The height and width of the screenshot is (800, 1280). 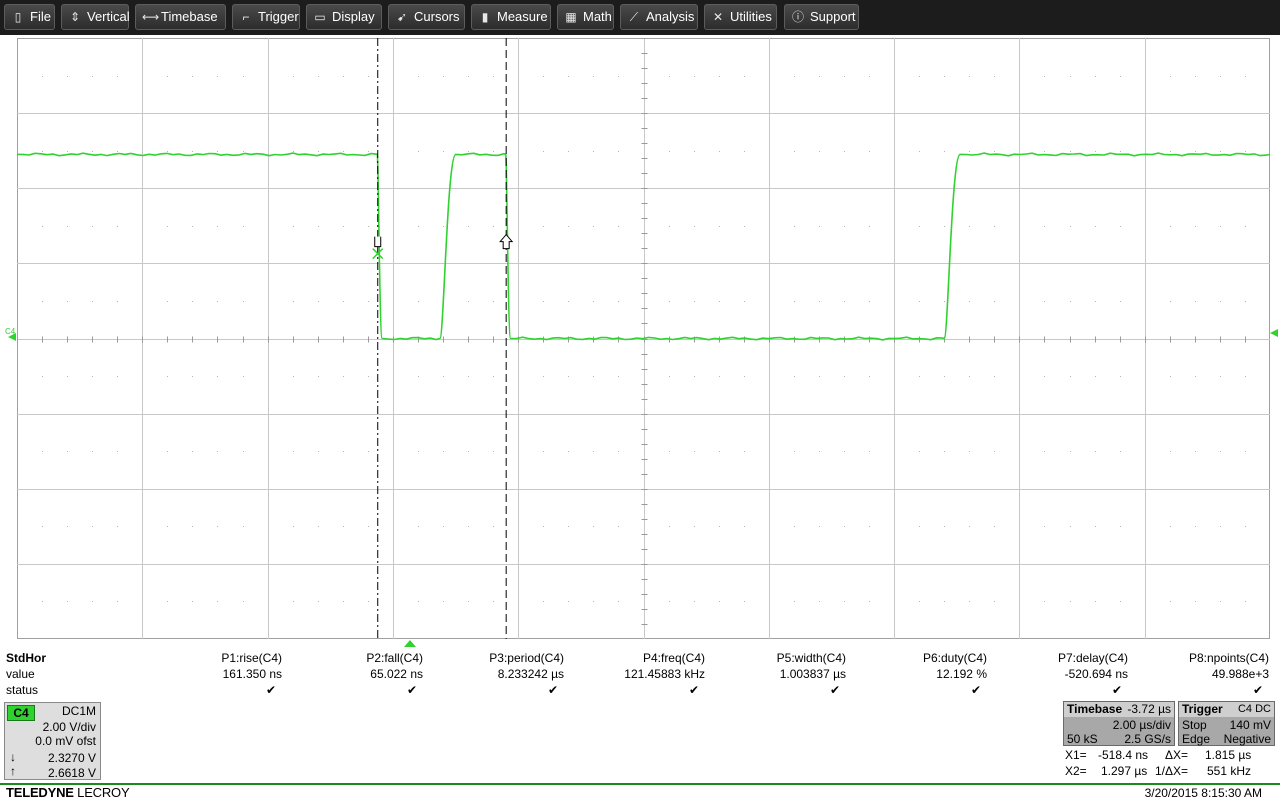 I want to click on menu-analysis-button: ⟋ Analysis, so click(x=659, y=17).